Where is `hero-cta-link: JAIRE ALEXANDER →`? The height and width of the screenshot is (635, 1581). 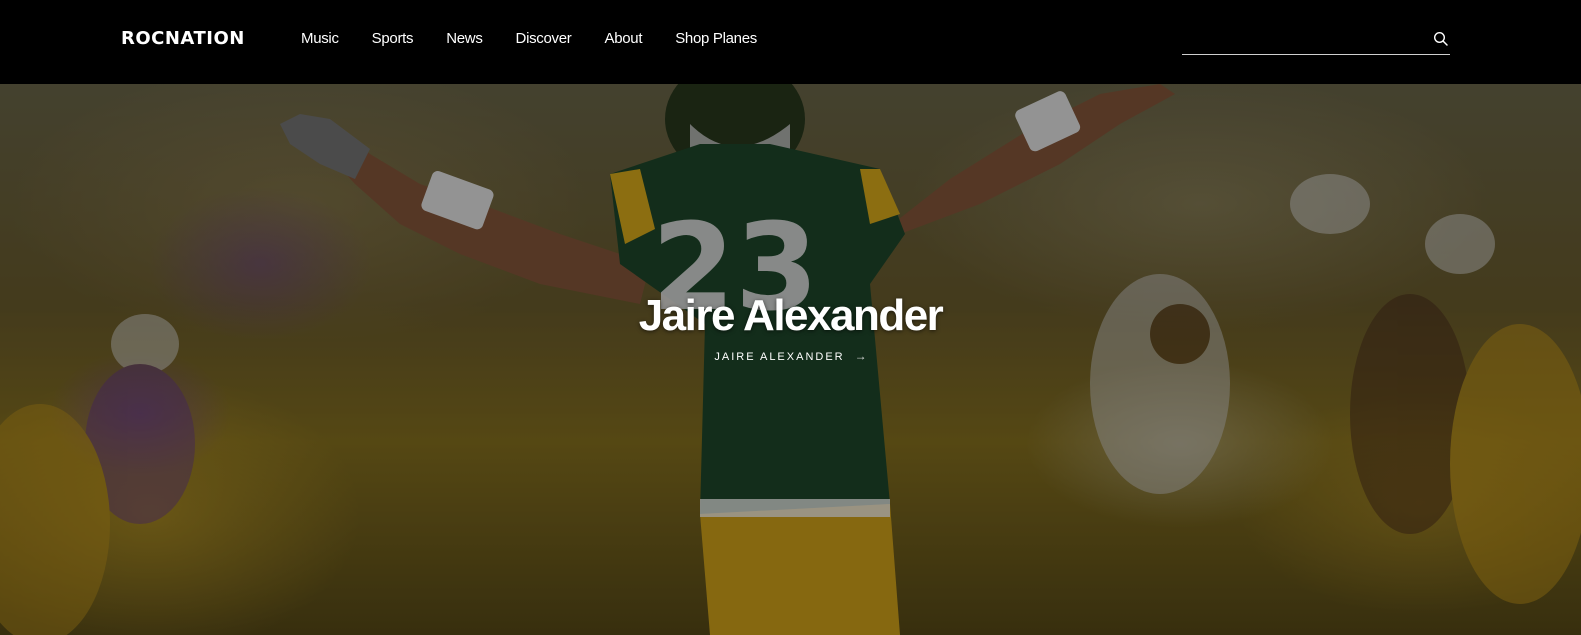 hero-cta-link: JAIRE ALEXANDER → is located at coordinates (790, 356).